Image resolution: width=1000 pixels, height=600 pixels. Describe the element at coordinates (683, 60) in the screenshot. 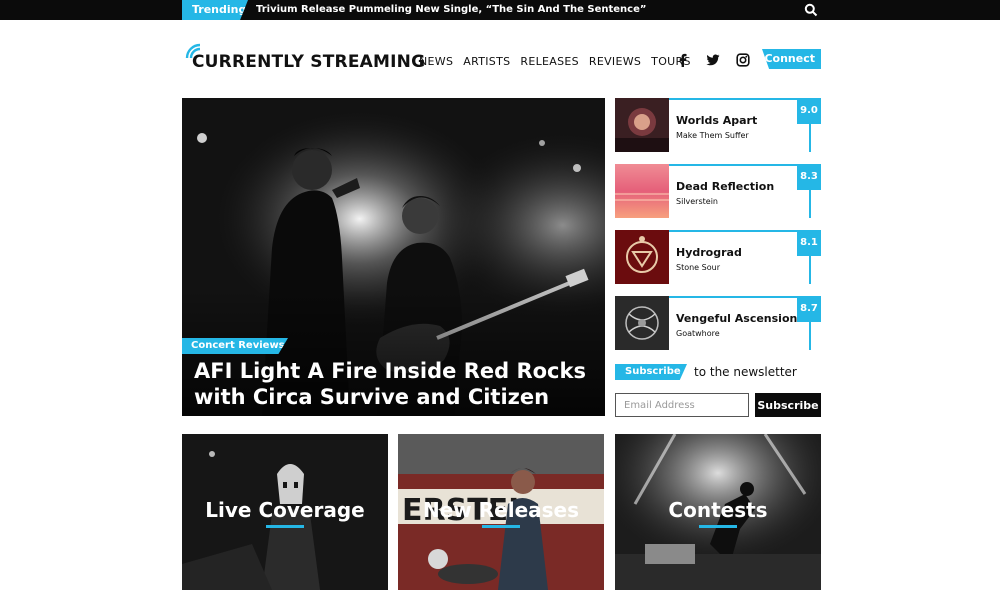

I see `facebook-icon` at that location.